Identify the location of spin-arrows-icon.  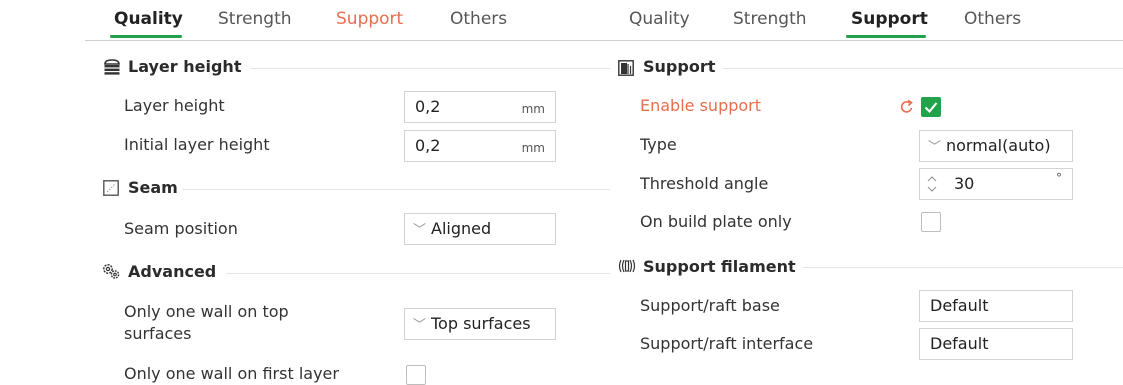
(932, 184).